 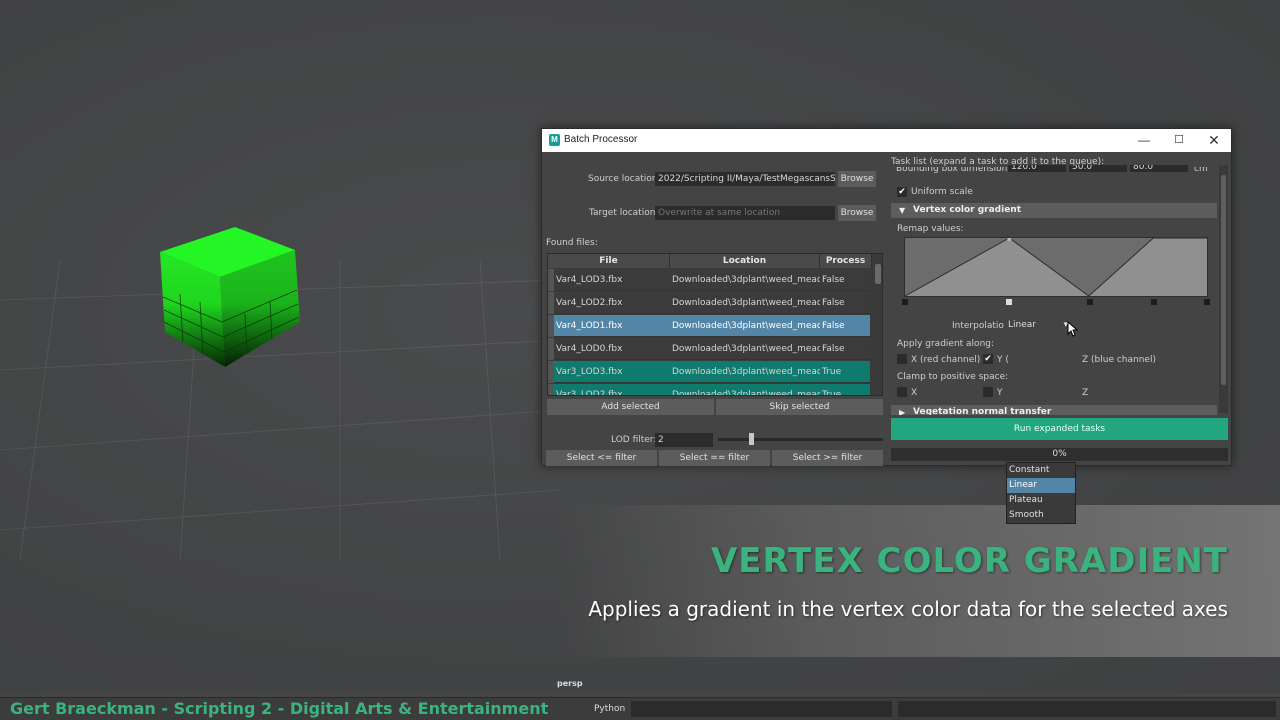 I want to click on task-list-scrollbar, so click(x=1223, y=289).